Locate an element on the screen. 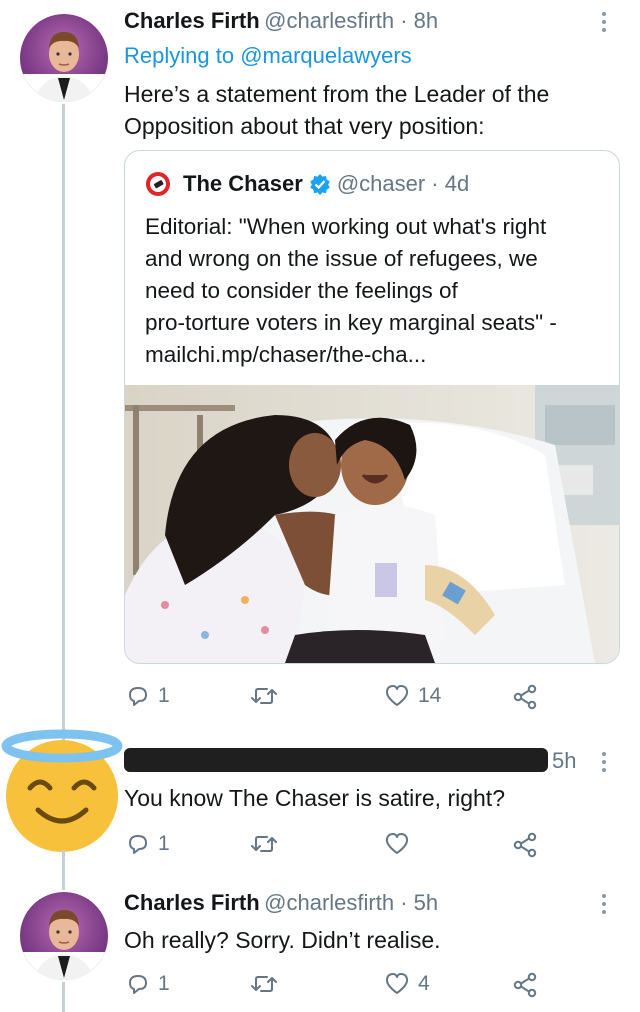  replying-handle-link: @marquelawyers is located at coordinates (326, 55).